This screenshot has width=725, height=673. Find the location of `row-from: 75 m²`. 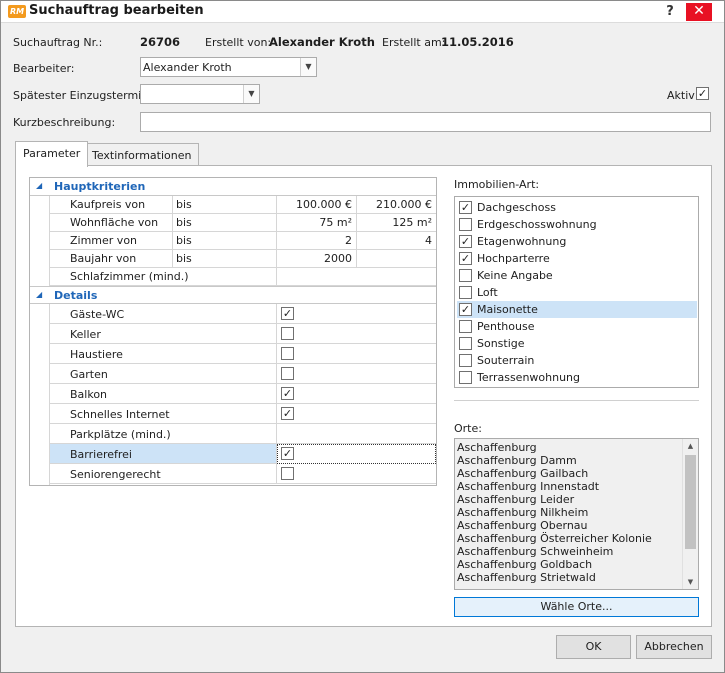

row-from: 75 m² is located at coordinates (317, 223).